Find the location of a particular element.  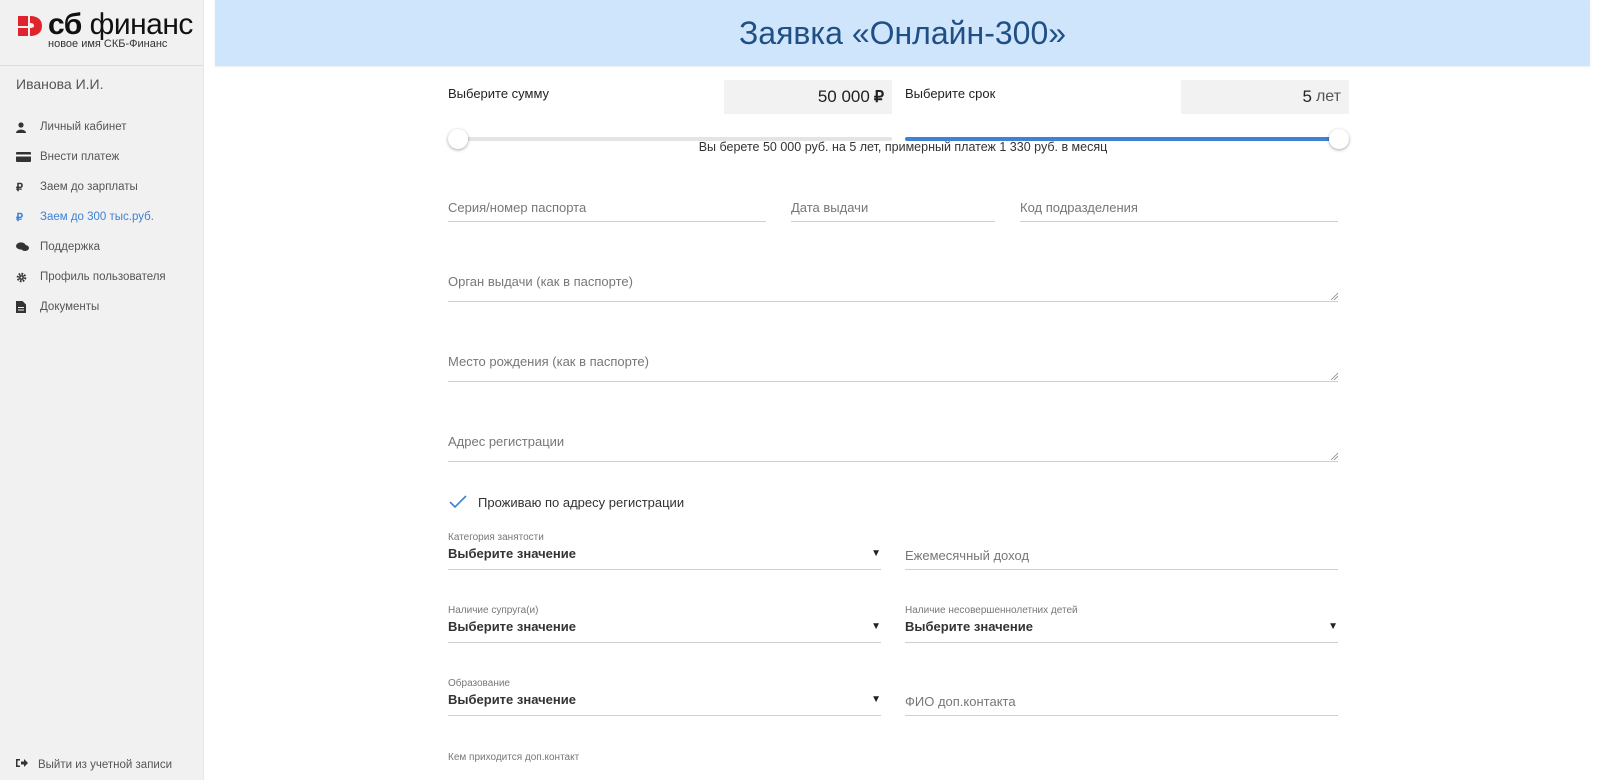

issue-date-placeholder: Дата выдачи is located at coordinates (830, 207).